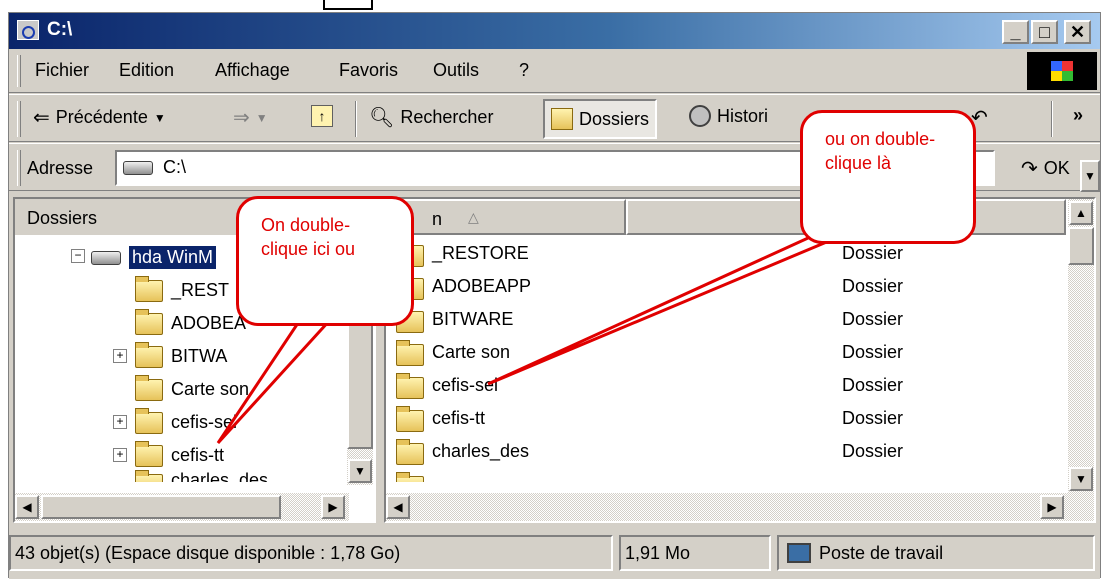 This screenshot has height=579, width=1101. Describe the element at coordinates (880, 151) in the screenshot. I see `right-callout-text: ou on double-clique là` at that location.